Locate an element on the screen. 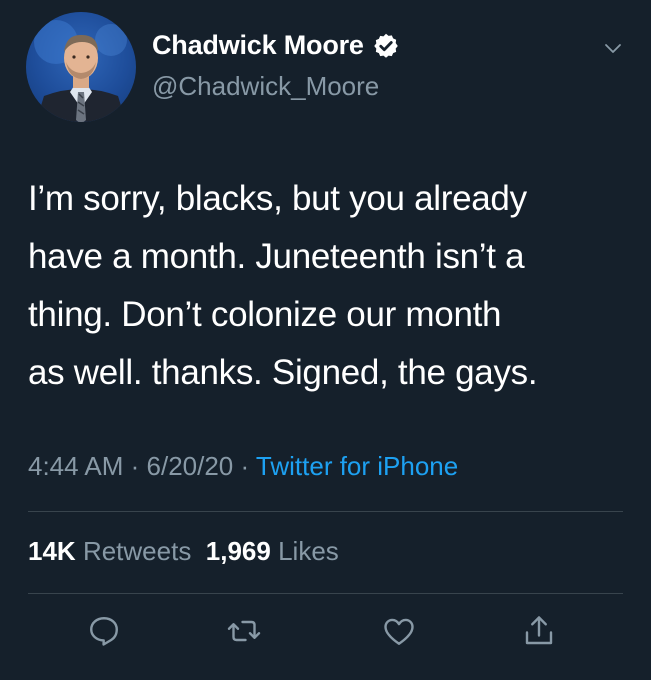 The width and height of the screenshot is (651, 680). tweet-stats: 14K Retweets 1,969 Likes is located at coordinates (183, 551).